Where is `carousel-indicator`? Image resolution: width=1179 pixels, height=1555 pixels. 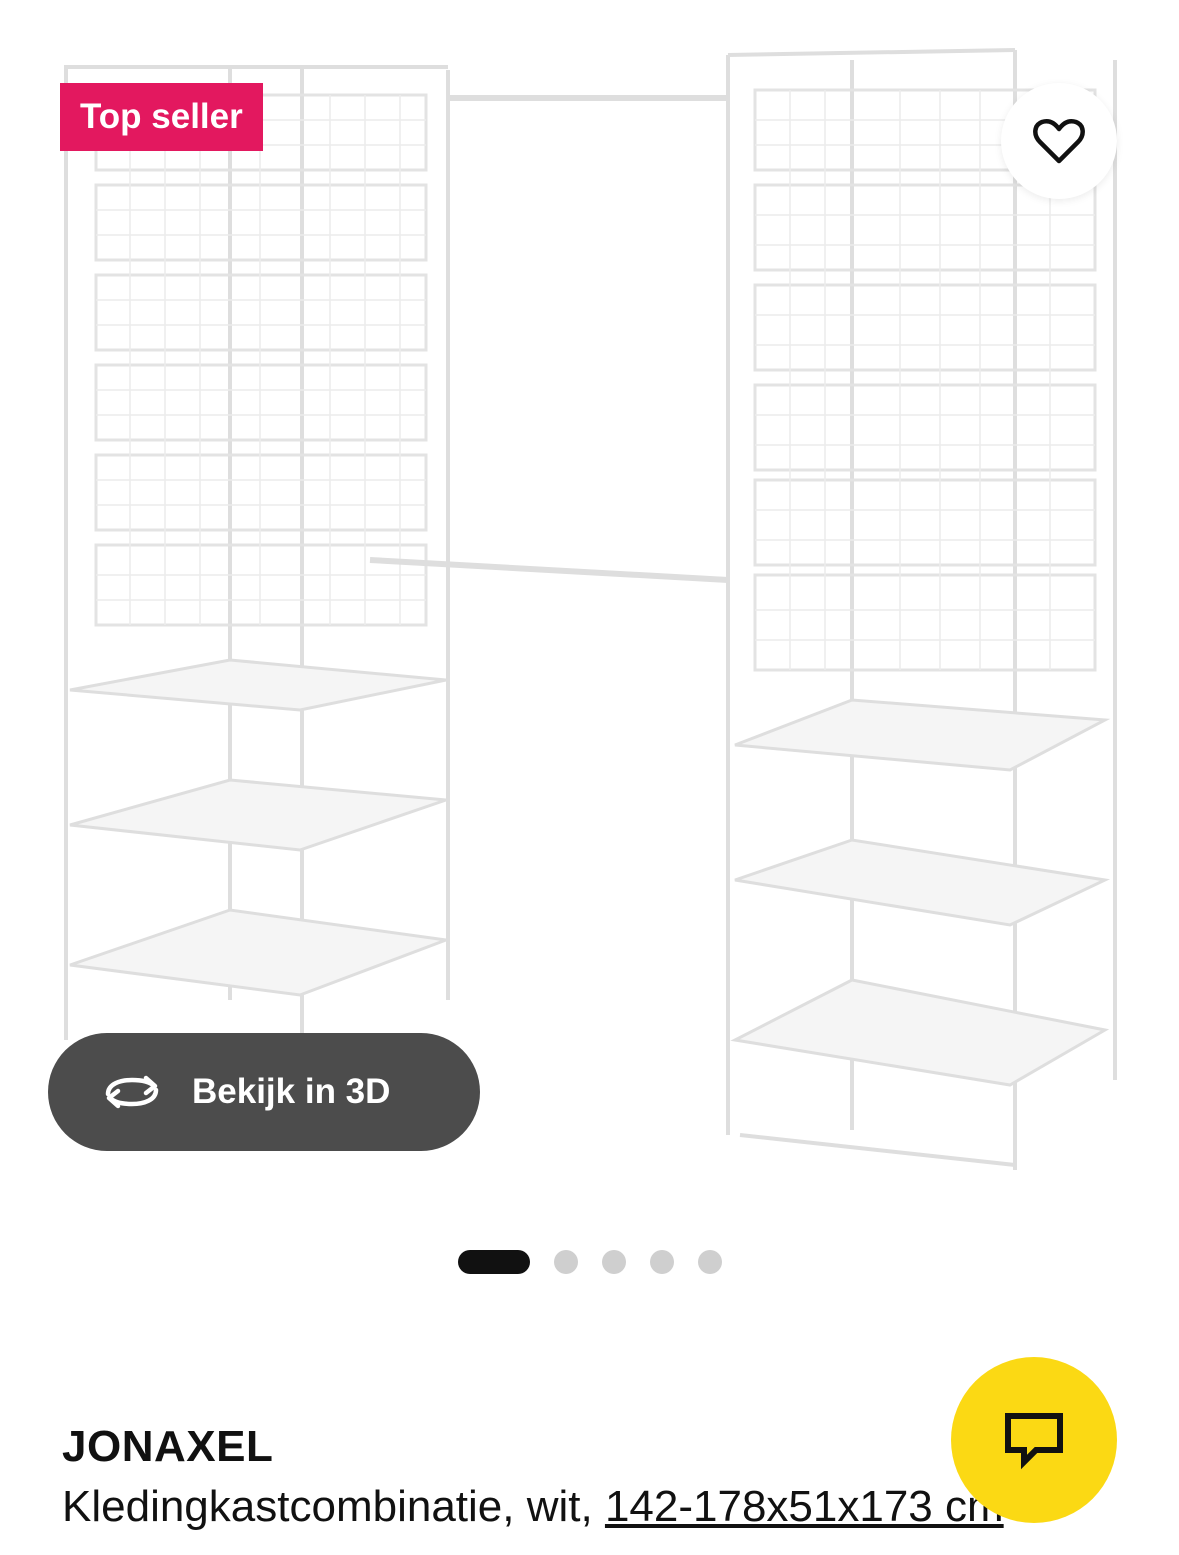 carousel-indicator is located at coordinates (589, 1262).